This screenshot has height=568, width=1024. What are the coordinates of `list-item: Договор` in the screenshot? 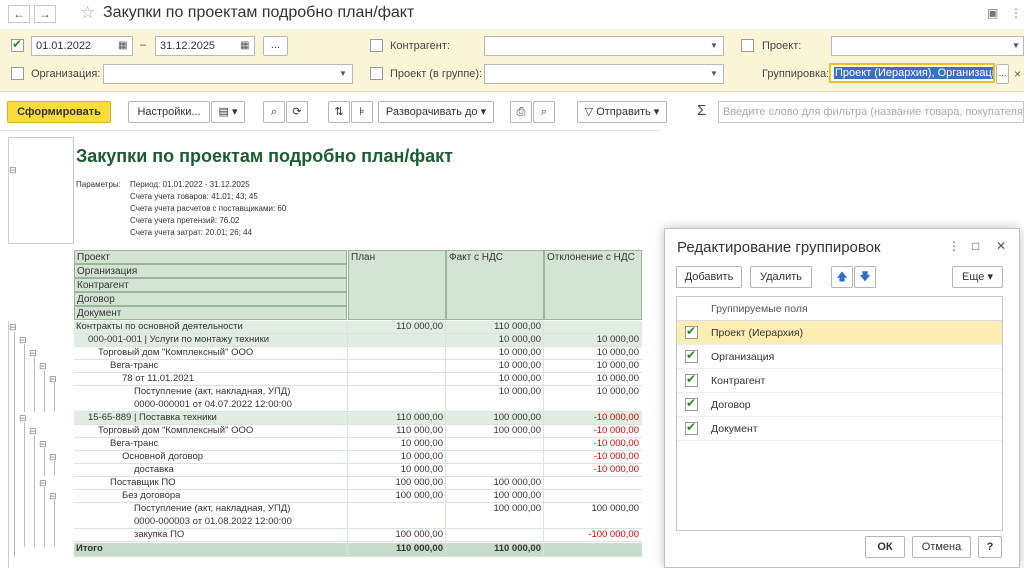 It's located at (839, 405).